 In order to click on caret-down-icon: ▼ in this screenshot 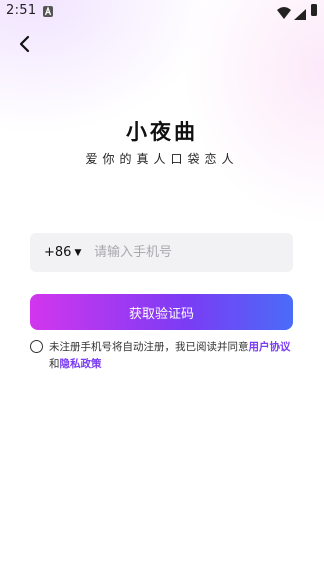, I will do `click(78, 253)`.